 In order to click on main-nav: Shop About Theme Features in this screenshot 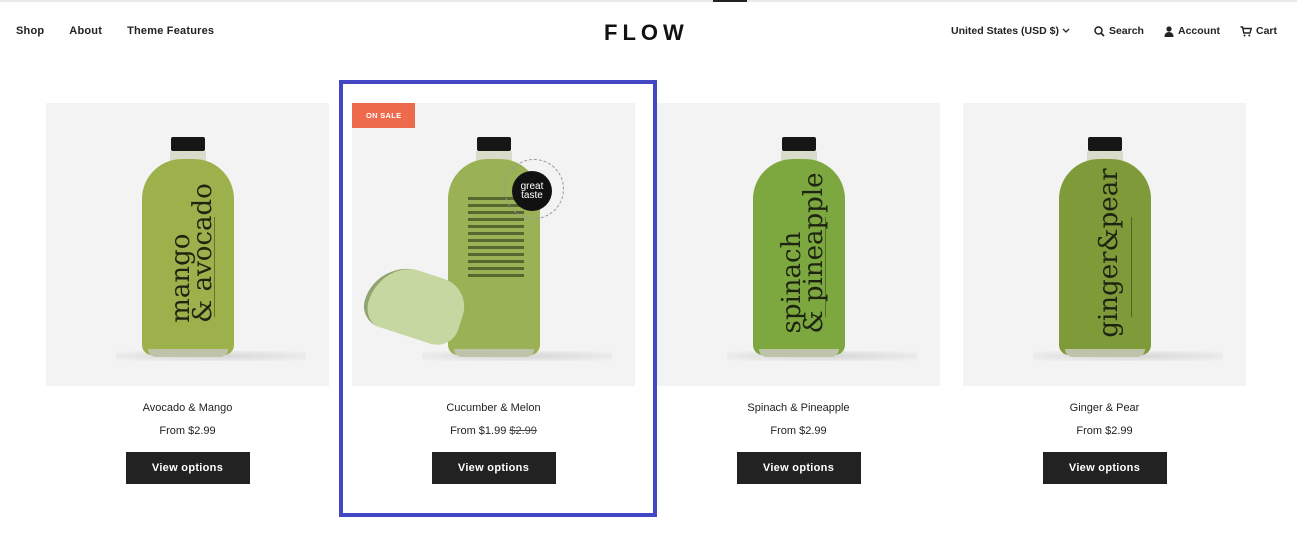, I will do `click(127, 31)`.